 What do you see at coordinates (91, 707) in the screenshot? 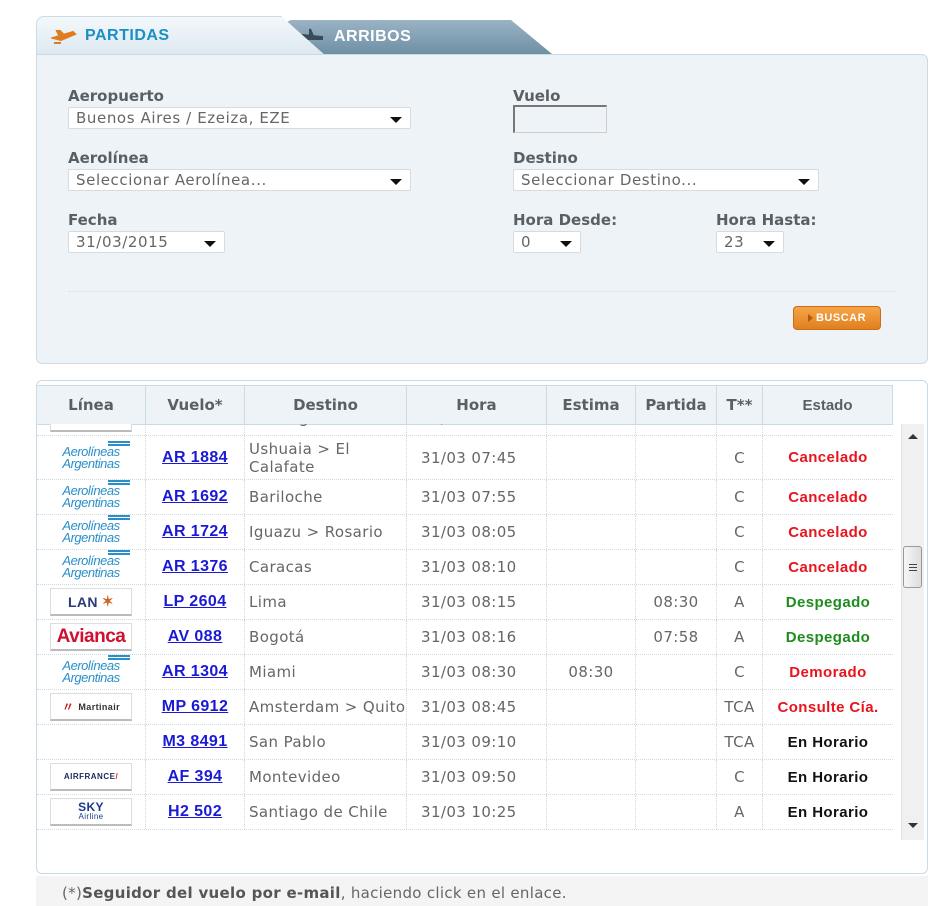
I see `martinair-logo: 〃 Martinair` at bounding box center [91, 707].